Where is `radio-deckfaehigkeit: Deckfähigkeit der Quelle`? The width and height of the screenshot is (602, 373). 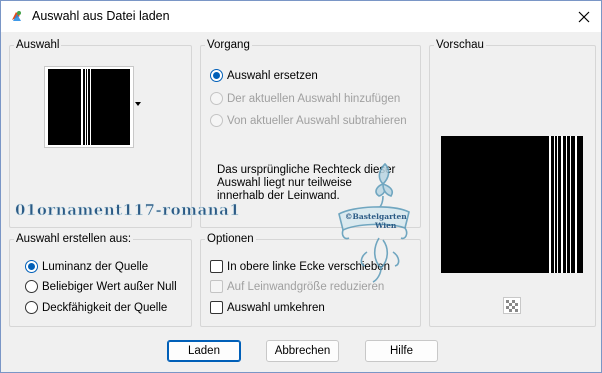 radio-deckfaehigkeit: Deckfähigkeit der Quelle is located at coordinates (96, 307).